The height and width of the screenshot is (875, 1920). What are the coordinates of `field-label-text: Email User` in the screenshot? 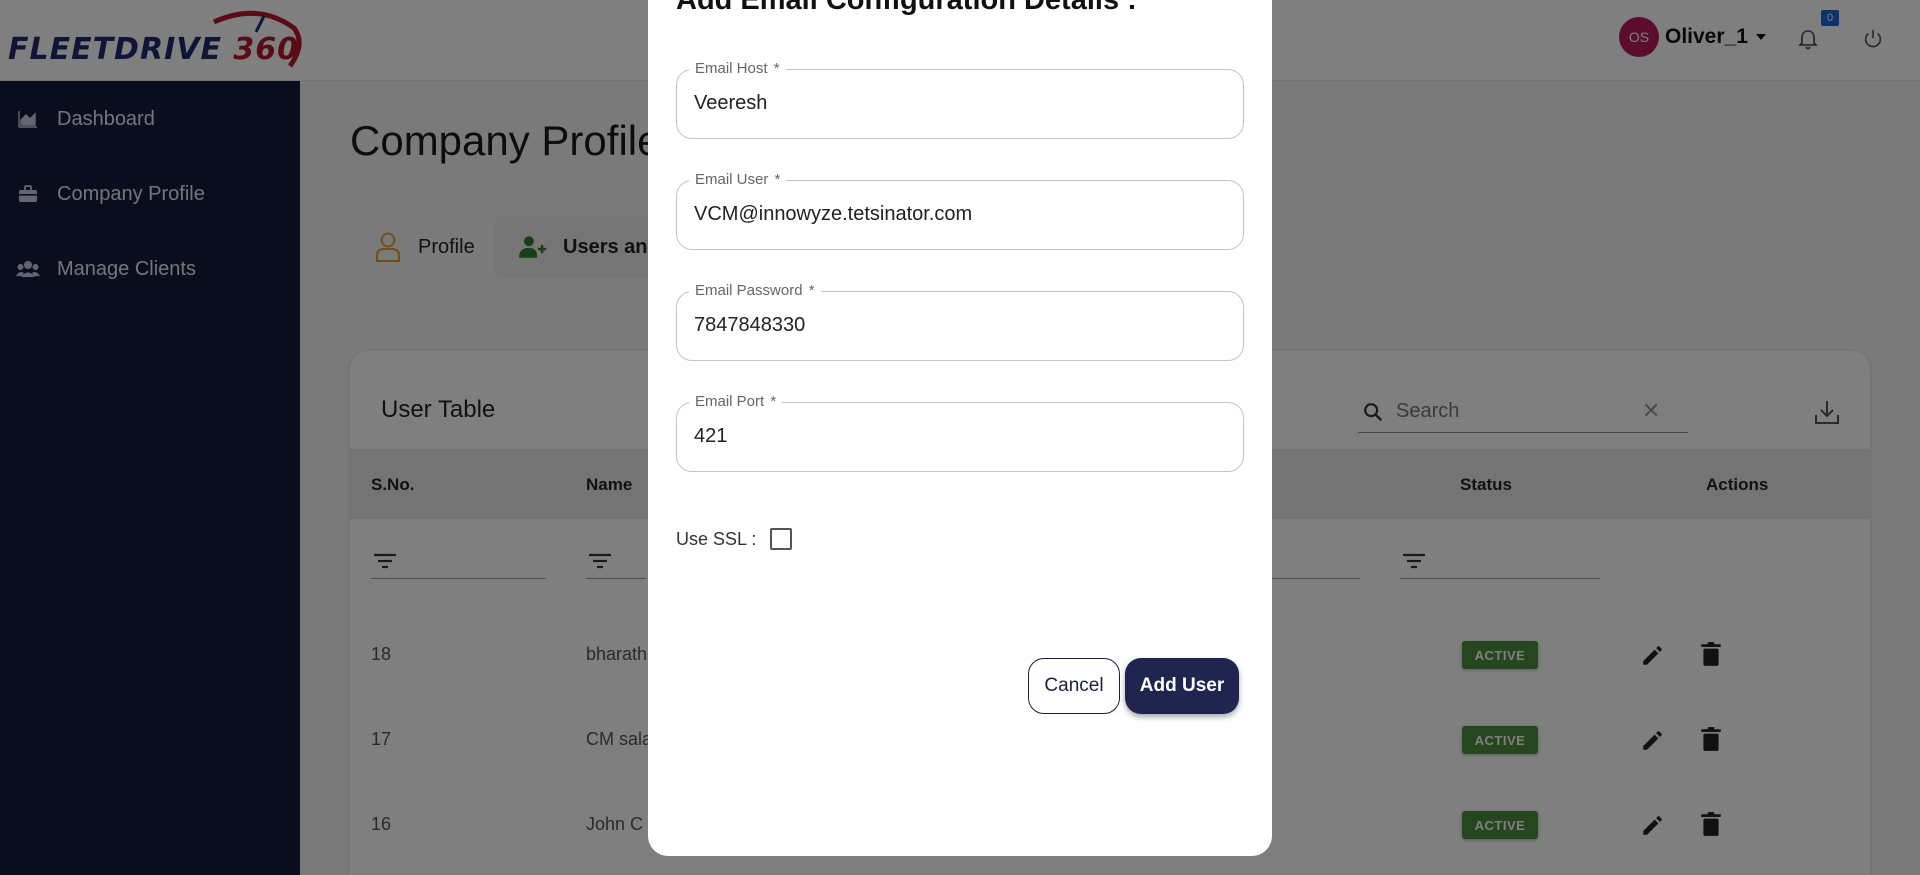 It's located at (732, 179).